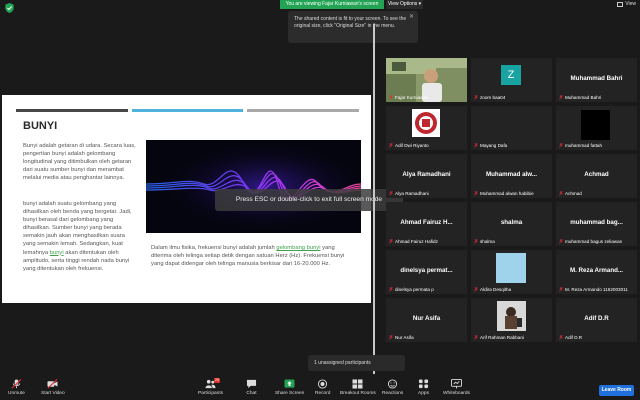  Describe the element at coordinates (412, 193) in the screenshot. I see `participant-name: Alya Ramadhani` at that location.